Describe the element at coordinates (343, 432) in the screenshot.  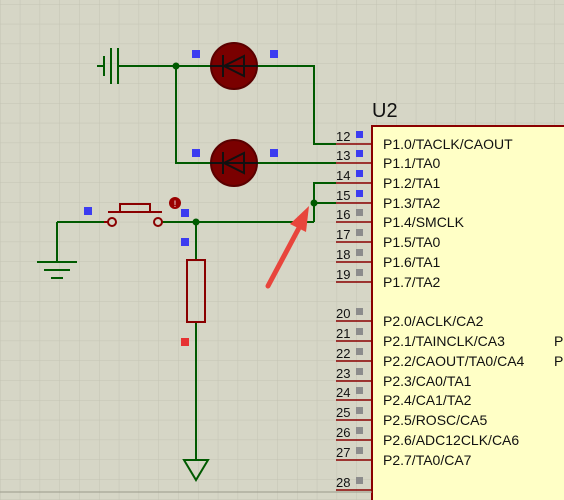
I see `chip-pin-number: 26` at that location.